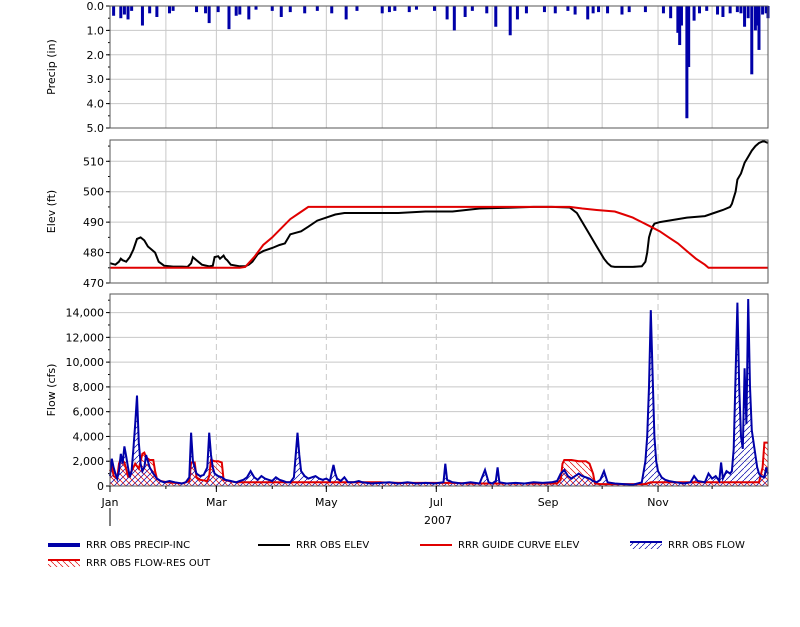 This screenshot has width=800, height=627. What do you see at coordinates (706, 545) in the screenshot?
I see `legend-label-flow: RRR OBS FLOW` at bounding box center [706, 545].